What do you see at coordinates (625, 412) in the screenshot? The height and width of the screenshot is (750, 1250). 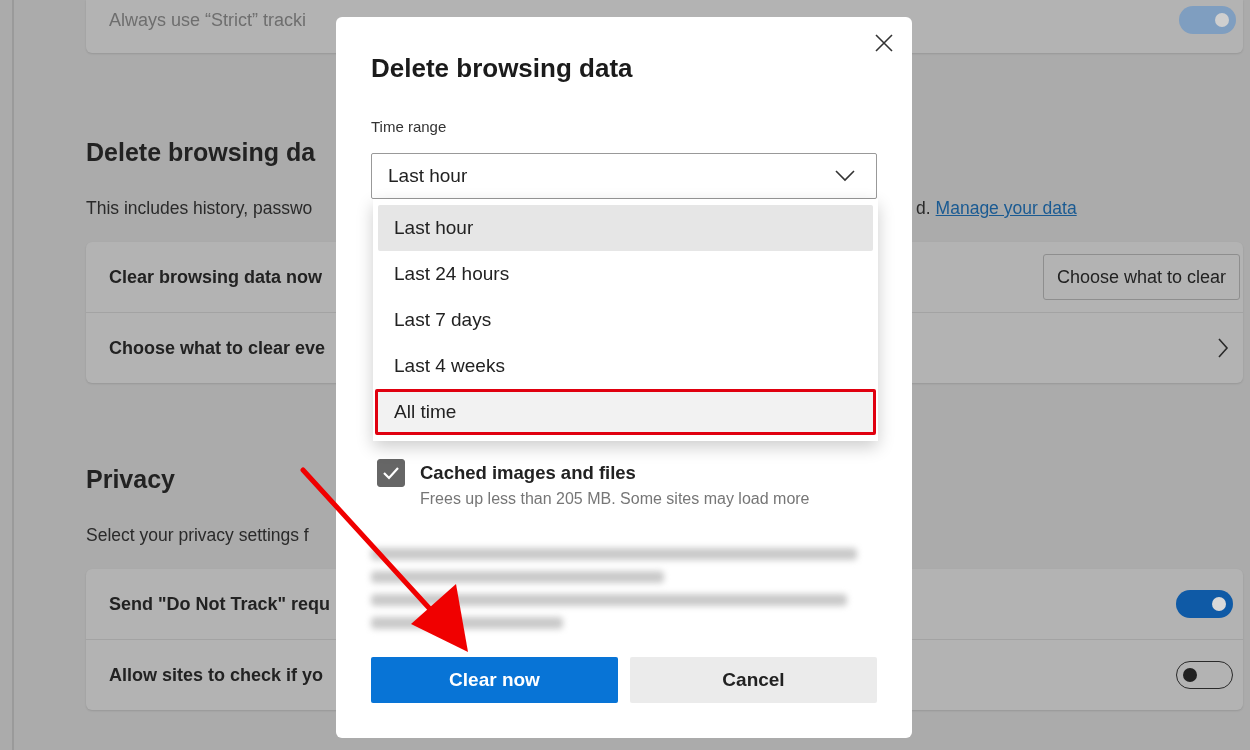 I see `dropdown-option: All time` at bounding box center [625, 412].